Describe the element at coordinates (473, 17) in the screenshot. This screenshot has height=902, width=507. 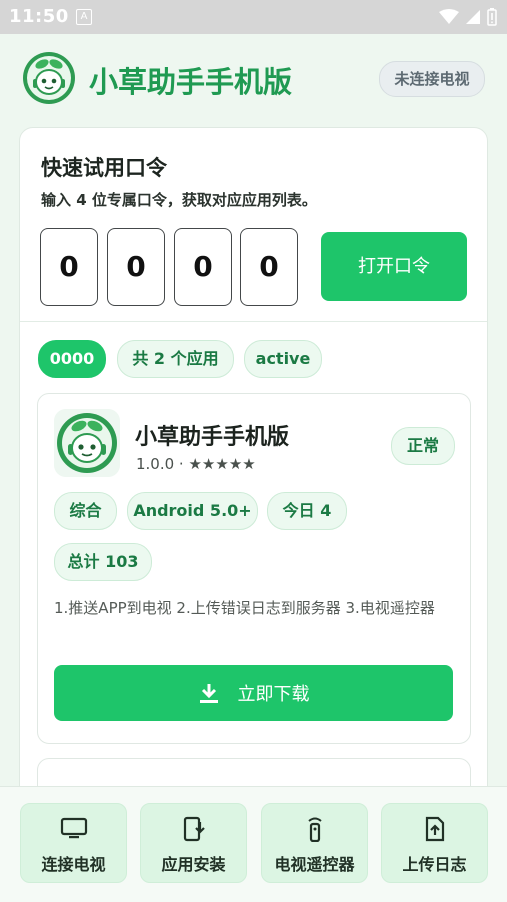
I see `signal-icon` at that location.